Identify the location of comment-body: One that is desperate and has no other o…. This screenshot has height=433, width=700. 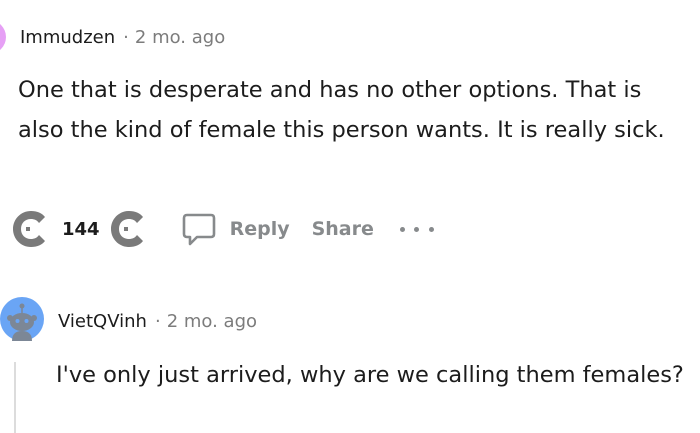
(341, 110).